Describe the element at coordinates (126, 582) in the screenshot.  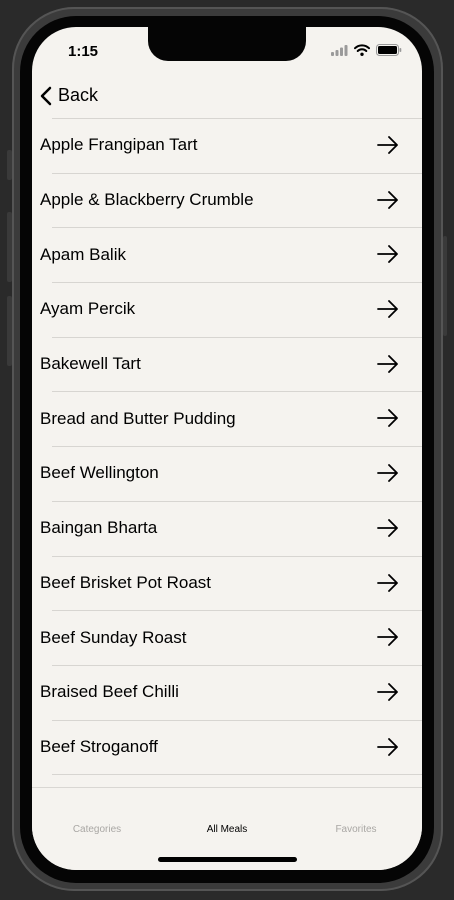
I see `meal-name: Beef Brisket Pot Roast` at that location.